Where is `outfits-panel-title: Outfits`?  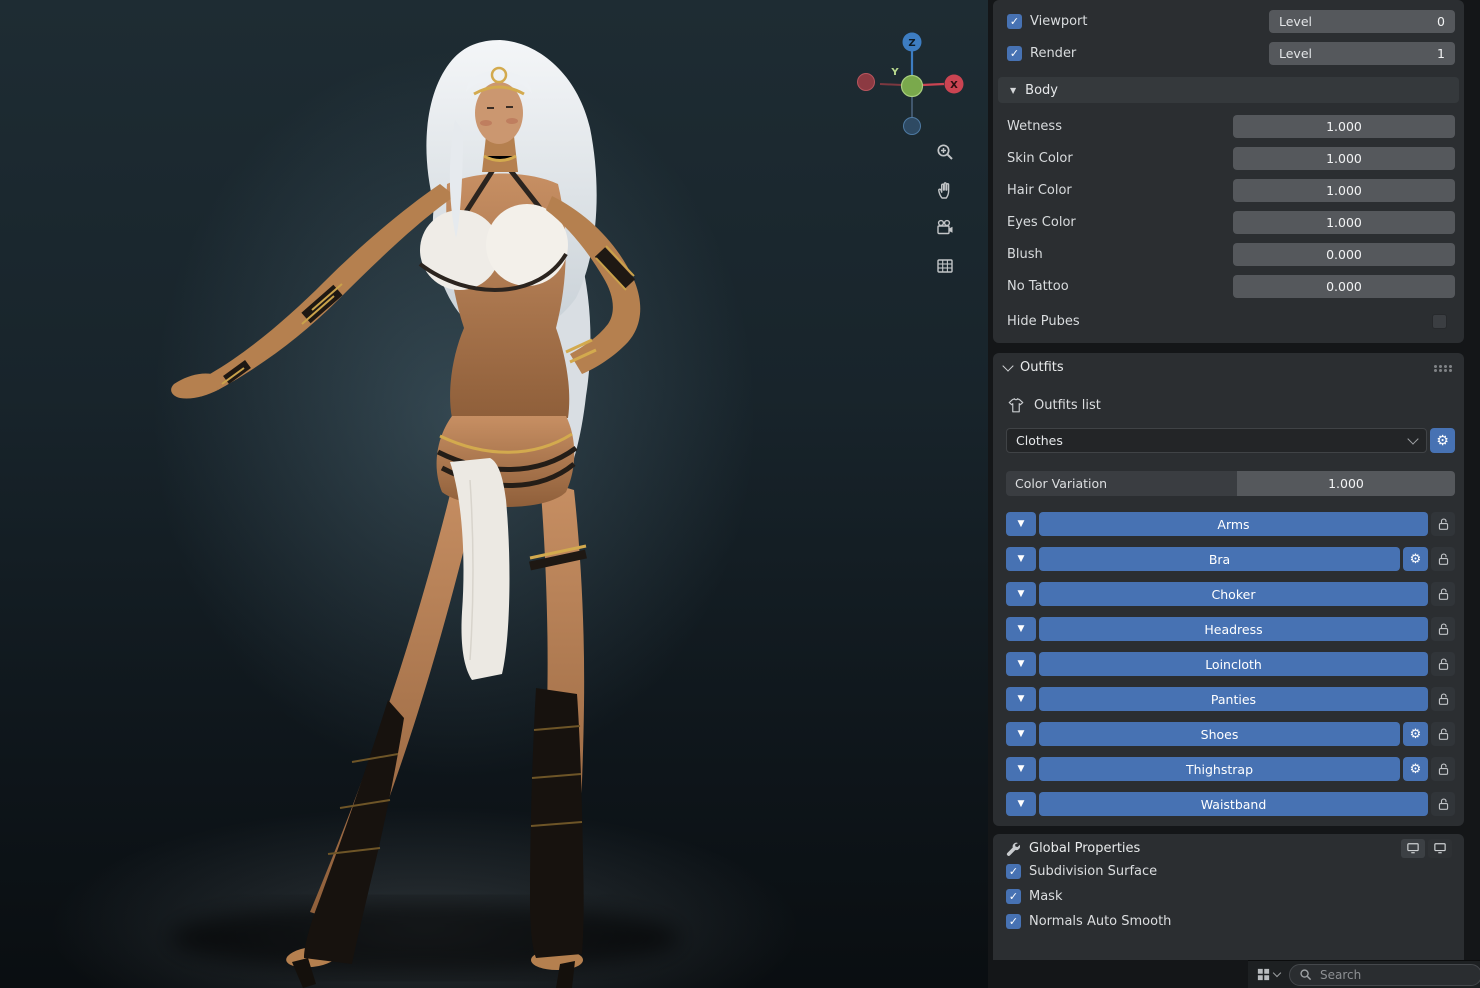 outfits-panel-title: Outfits is located at coordinates (1042, 367).